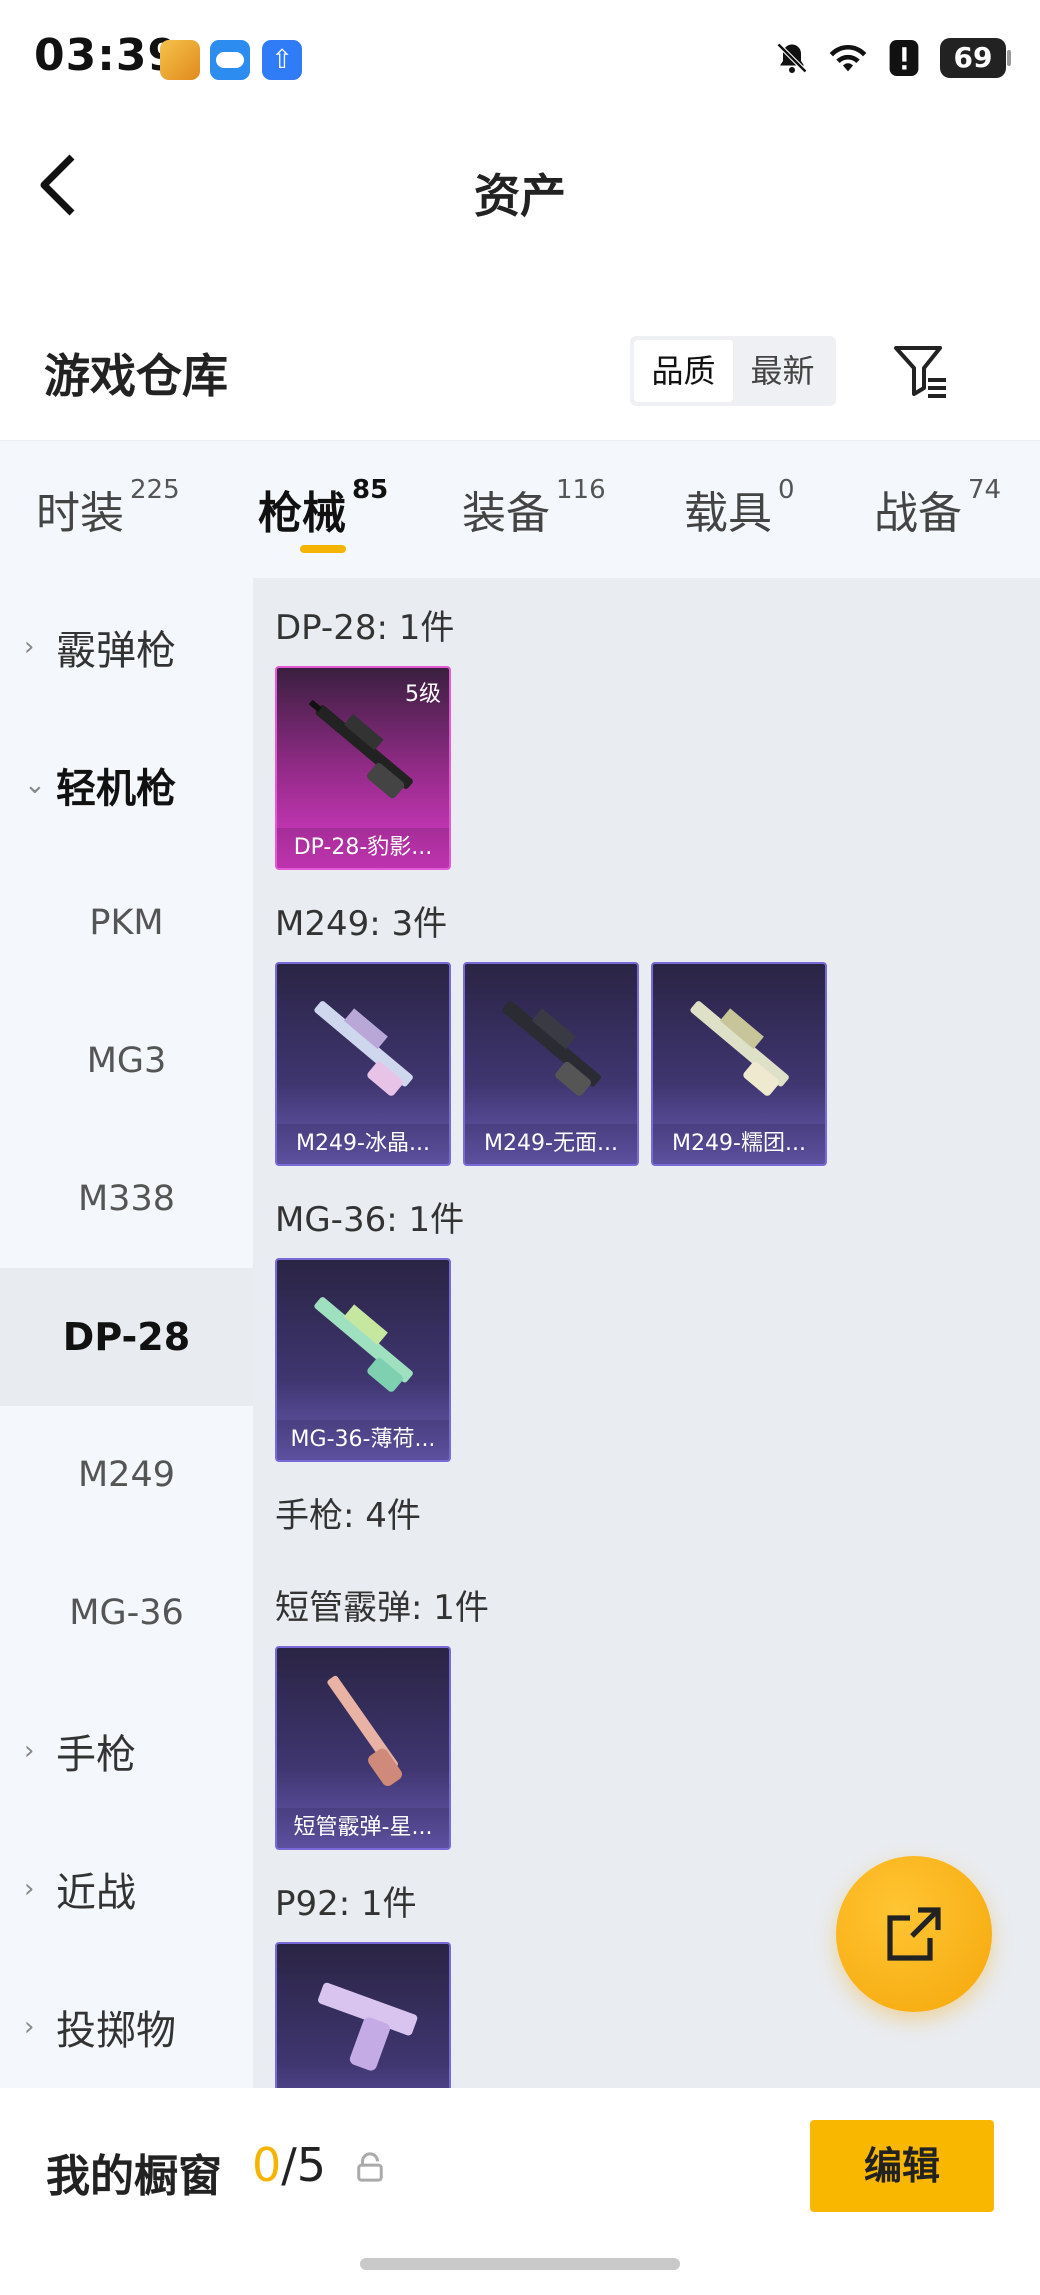  What do you see at coordinates (370, 490) in the screenshot?
I see `tab-count: 85` at bounding box center [370, 490].